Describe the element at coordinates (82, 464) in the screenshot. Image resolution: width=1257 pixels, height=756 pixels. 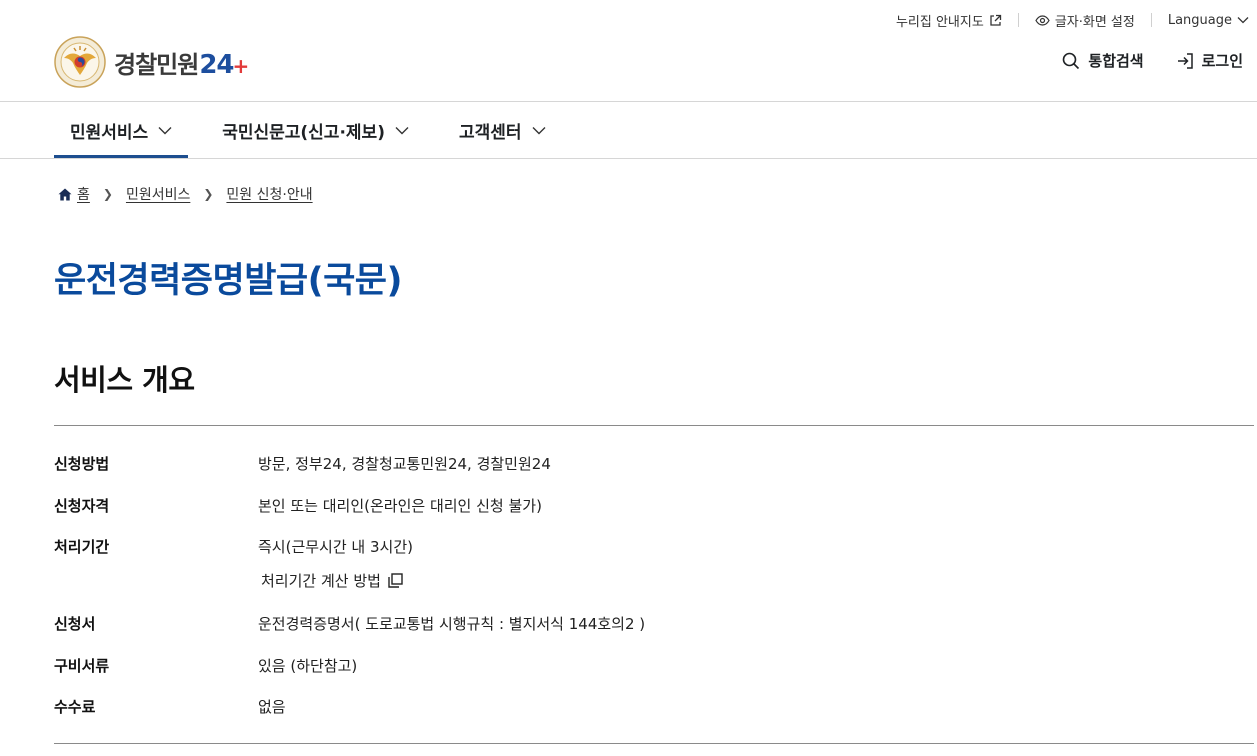
I see `overview-label: 신청방법` at that location.